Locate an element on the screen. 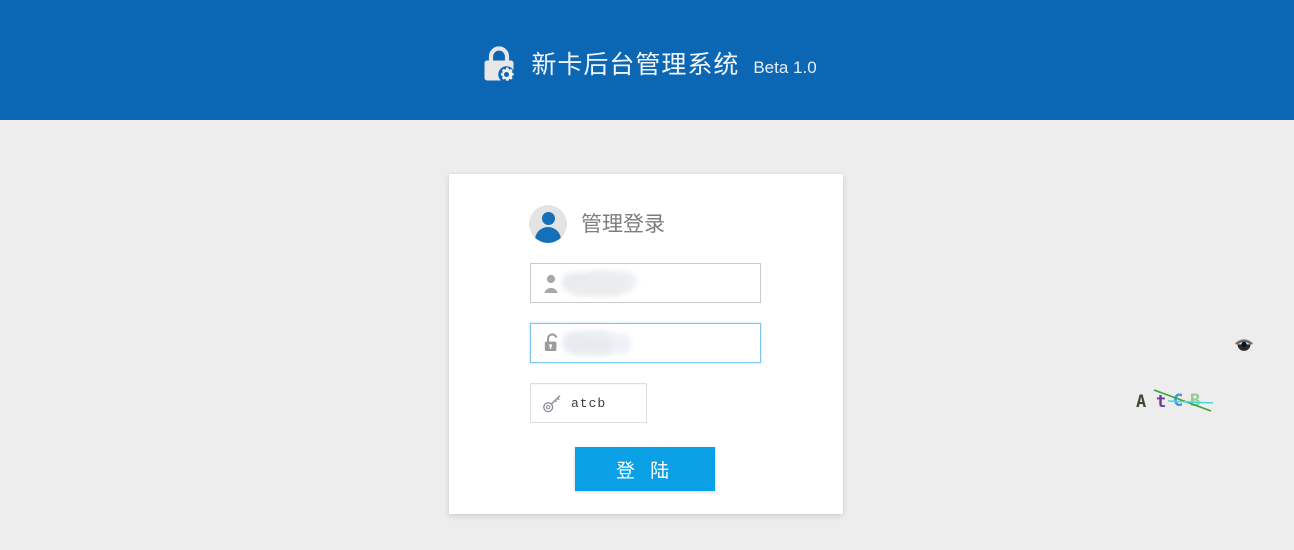 This screenshot has height=550, width=1294. username-redaction is located at coordinates (604, 283).